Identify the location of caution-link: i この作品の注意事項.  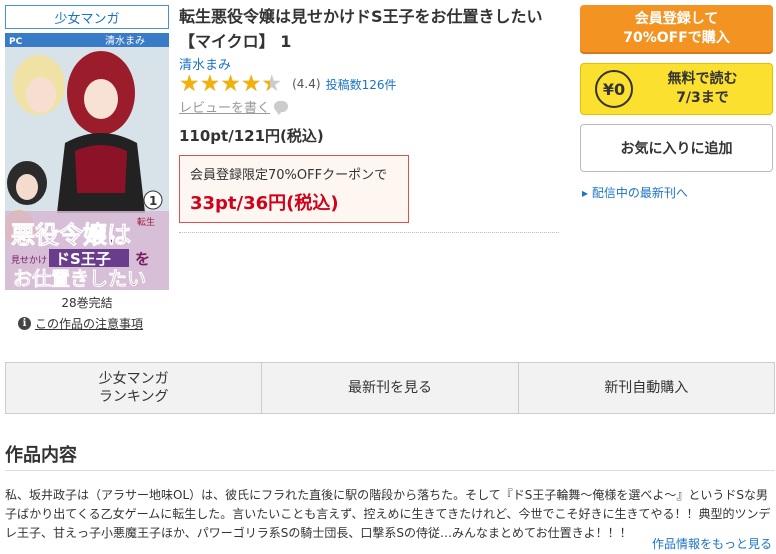
(80, 323).